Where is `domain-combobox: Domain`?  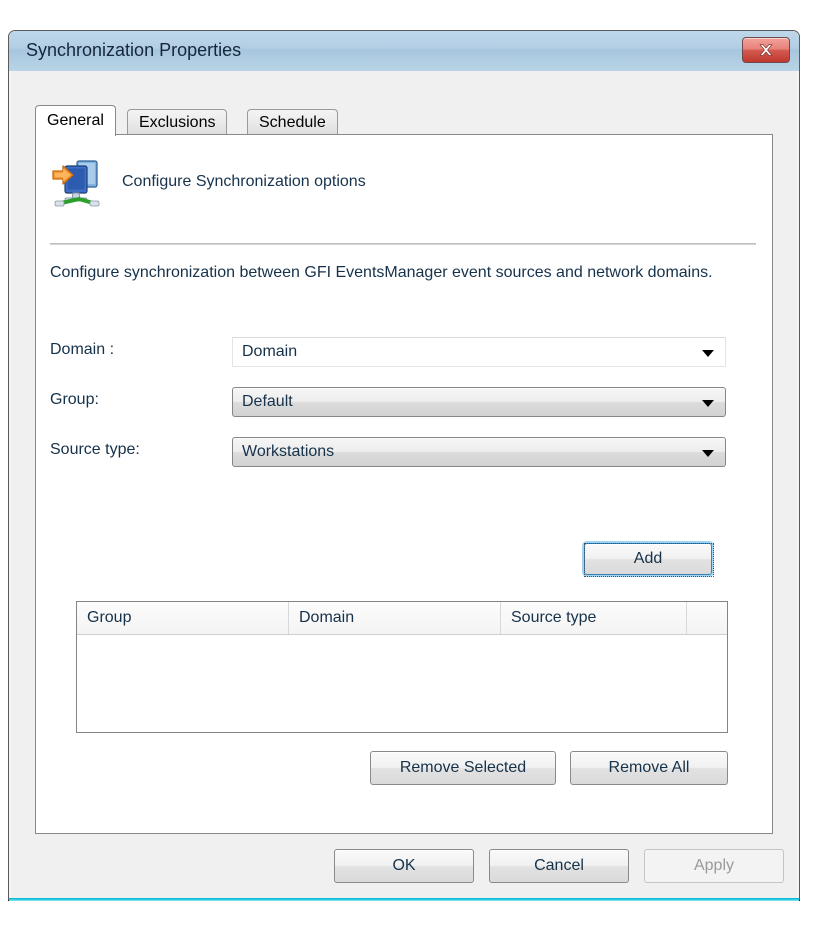 domain-combobox: Domain is located at coordinates (479, 352).